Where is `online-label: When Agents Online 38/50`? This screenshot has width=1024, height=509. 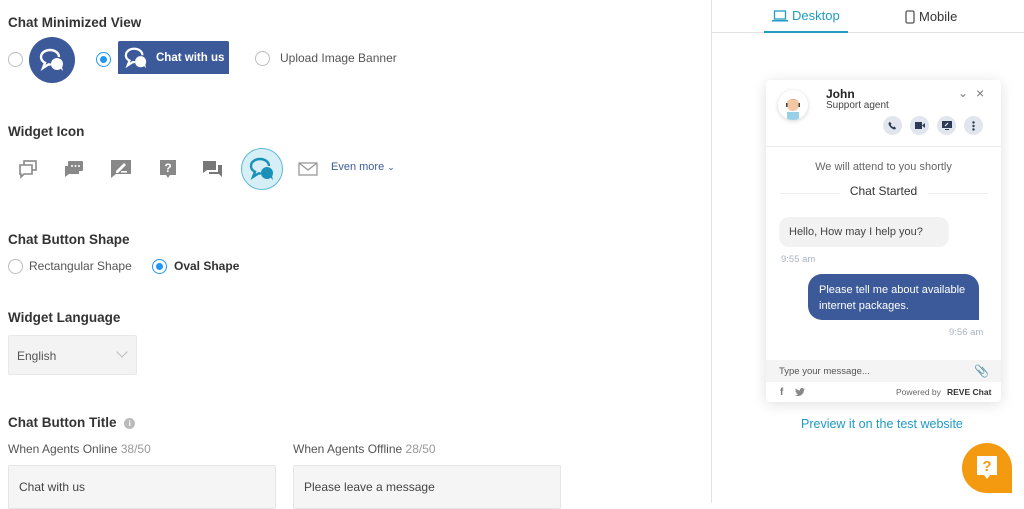
online-label: When Agents Online 38/50 is located at coordinates (79, 449).